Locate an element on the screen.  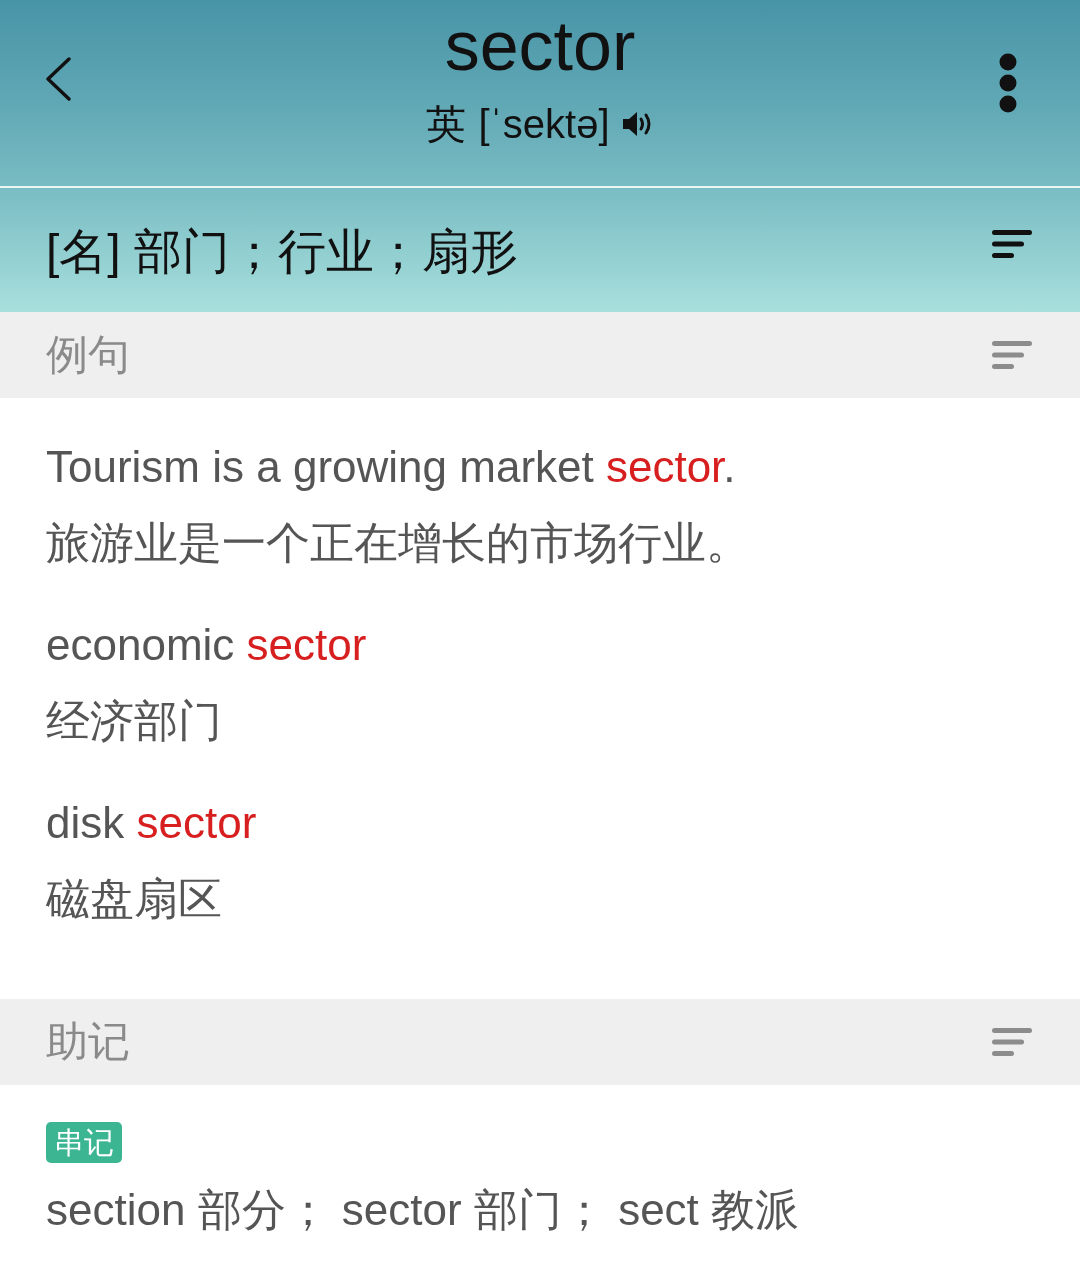
example-translation: 磁盘扇区 is located at coordinates (134, 899).